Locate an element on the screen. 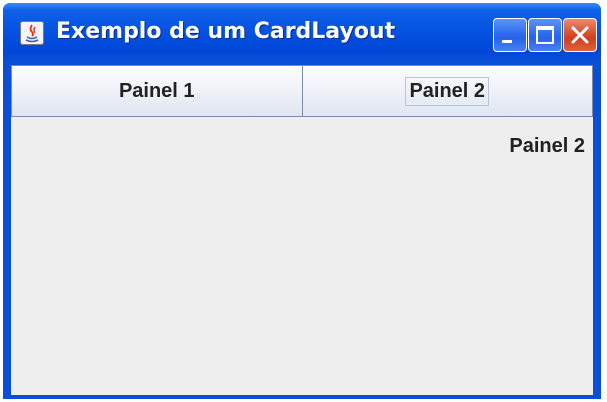 This screenshot has width=607, height=402. close-button is located at coordinates (580, 35).